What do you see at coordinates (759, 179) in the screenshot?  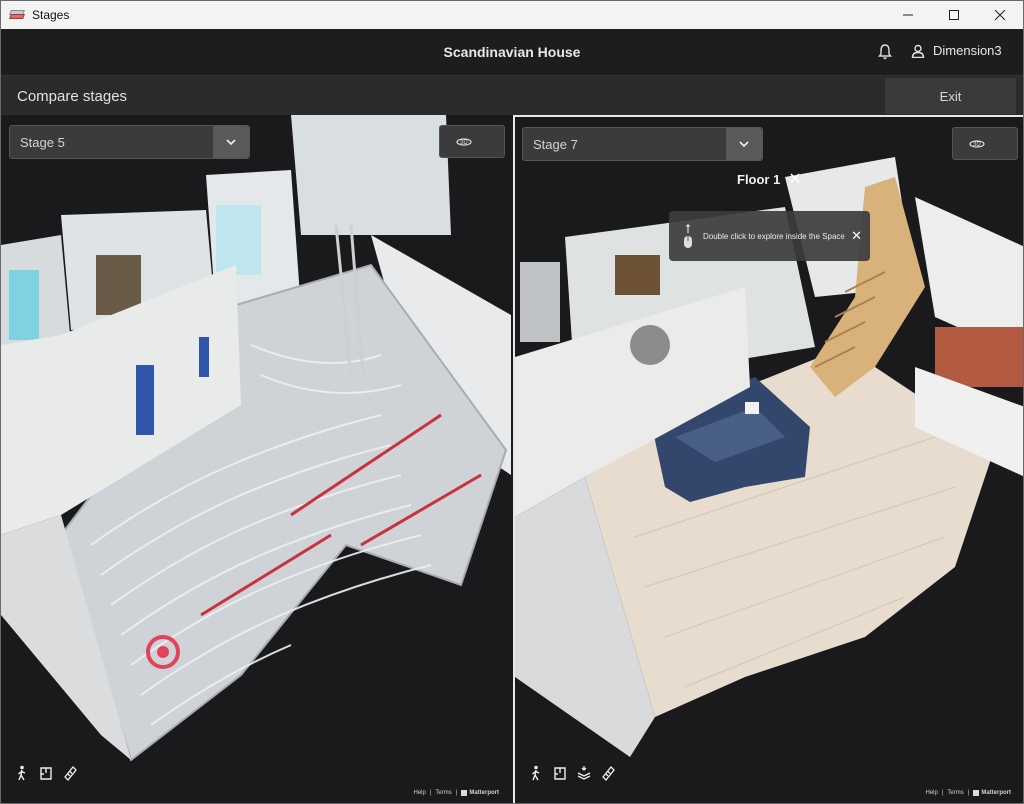 I see `floor-label: Floor 1` at bounding box center [759, 179].